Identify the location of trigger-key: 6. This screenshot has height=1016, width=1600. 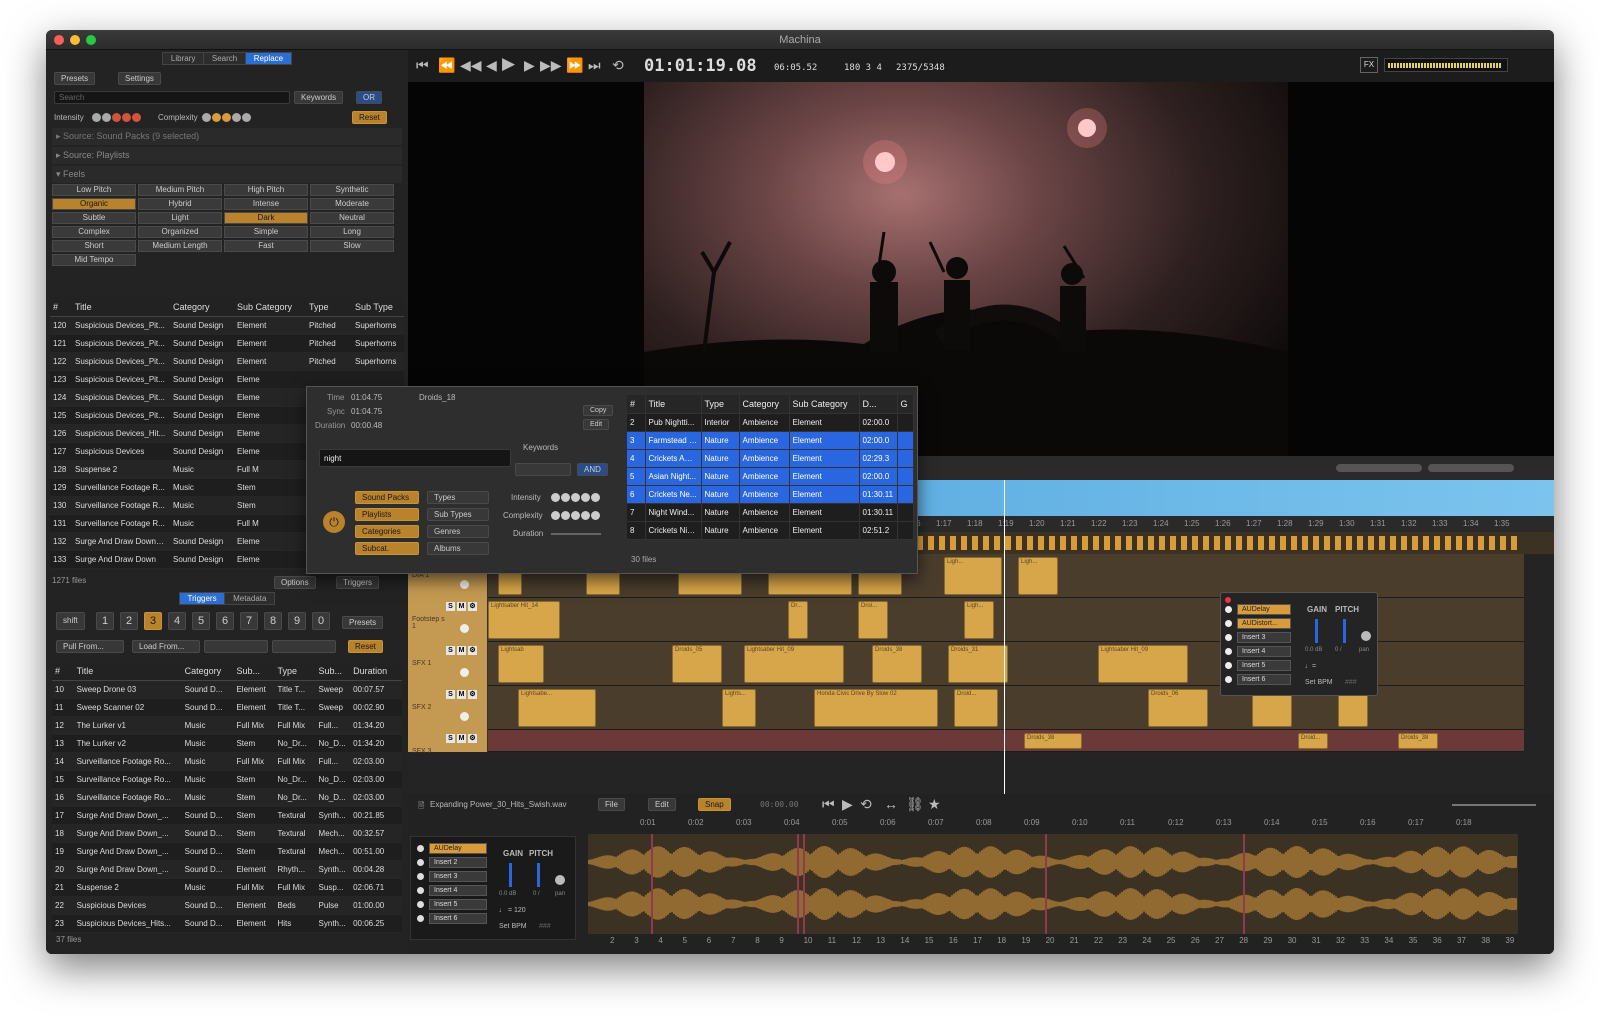
(225, 621).